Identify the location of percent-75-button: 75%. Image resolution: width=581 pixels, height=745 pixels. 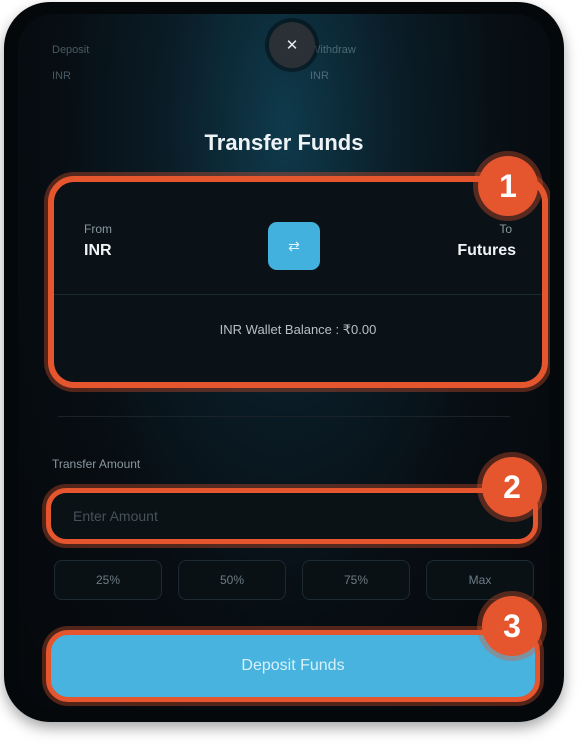
(356, 580).